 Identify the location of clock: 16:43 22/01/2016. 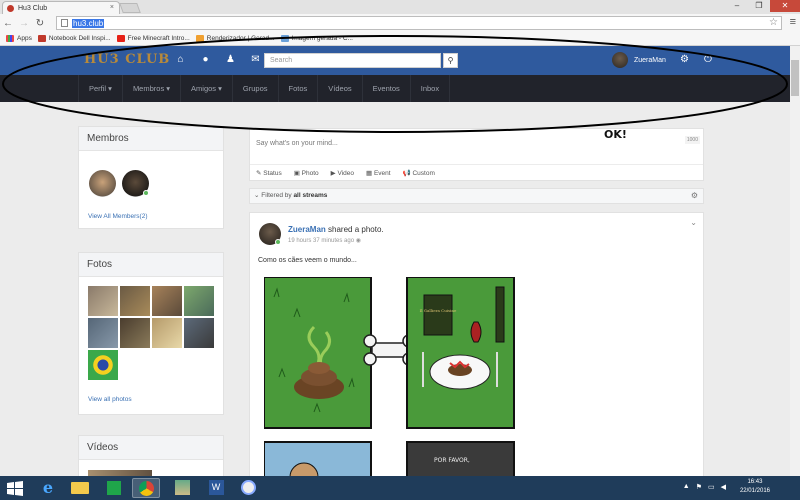
(755, 487).